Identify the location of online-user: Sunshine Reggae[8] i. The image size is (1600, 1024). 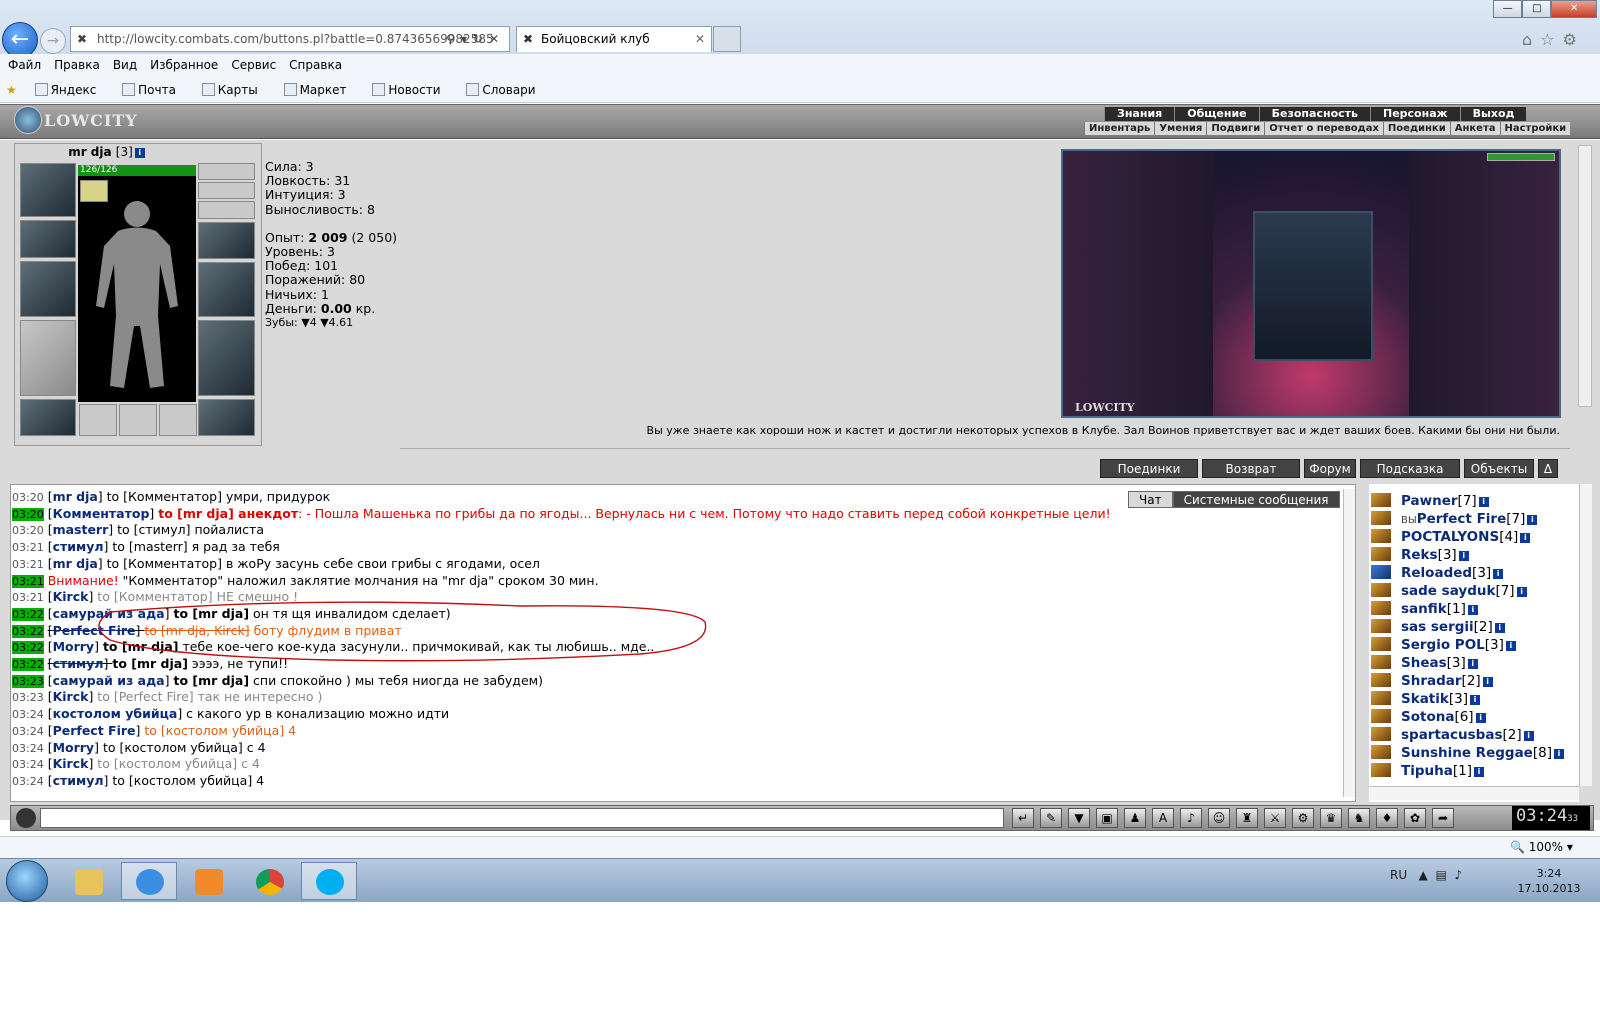
(1475, 753).